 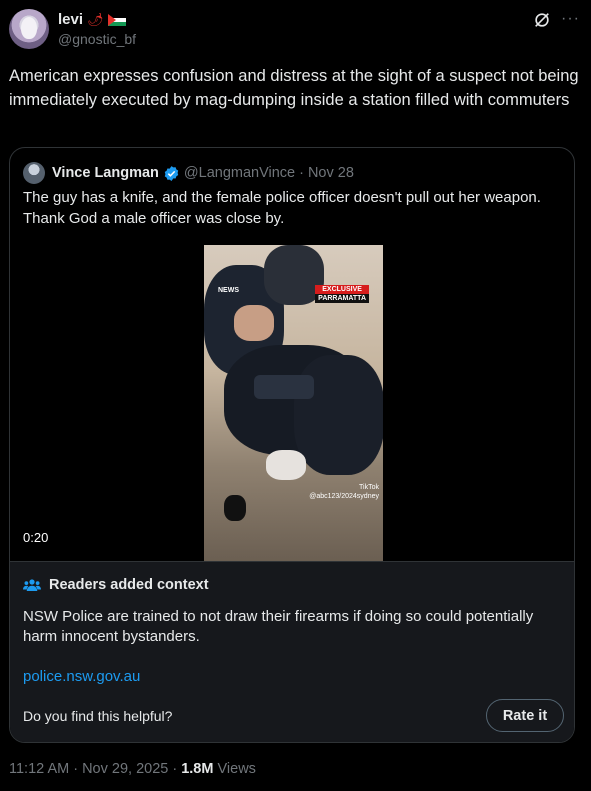 I want to click on author-name: levi, so click(x=70, y=19).